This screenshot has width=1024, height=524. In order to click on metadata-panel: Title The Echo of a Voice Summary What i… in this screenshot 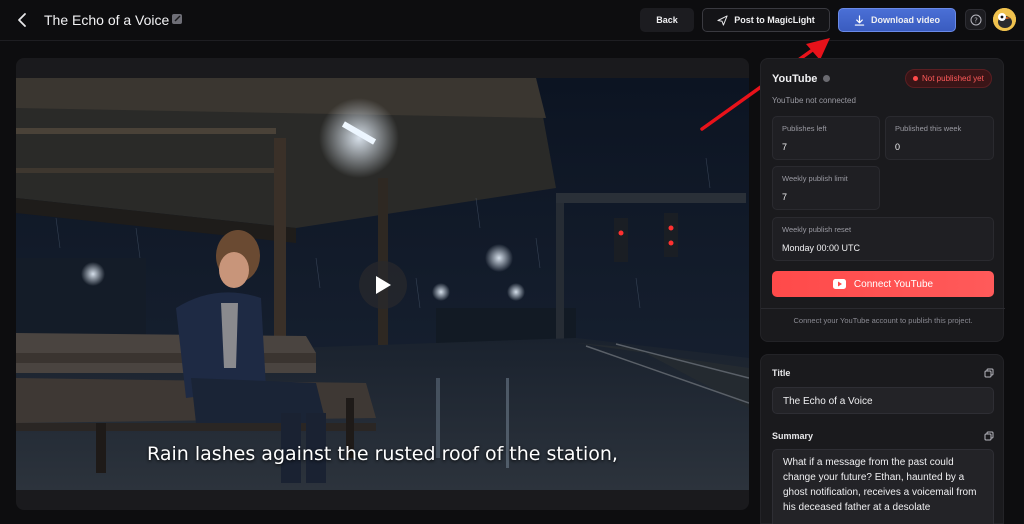, I will do `click(882, 439)`.